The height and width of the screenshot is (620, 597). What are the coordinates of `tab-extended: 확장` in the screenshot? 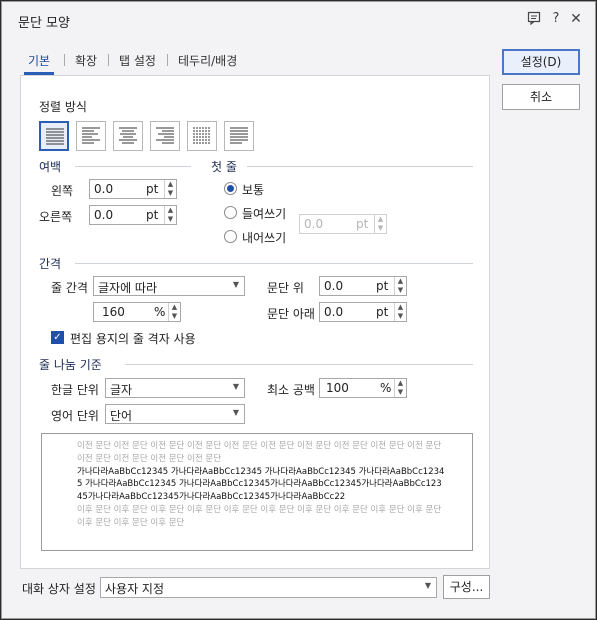 It's located at (86, 60).